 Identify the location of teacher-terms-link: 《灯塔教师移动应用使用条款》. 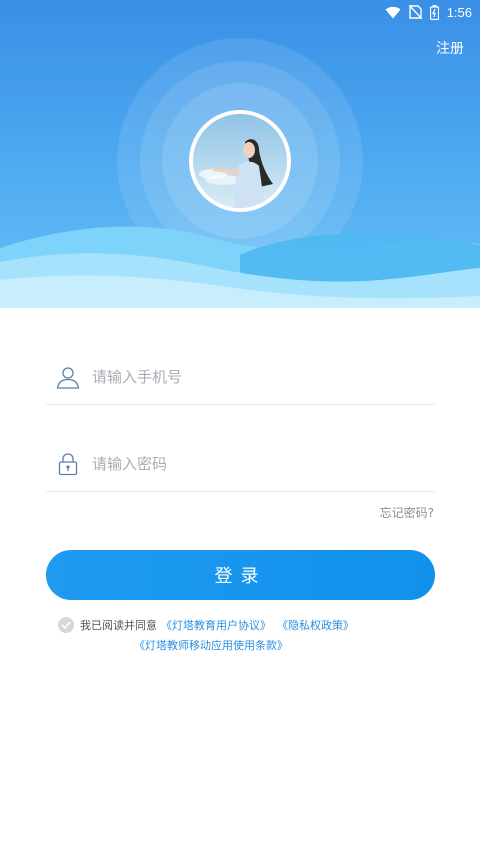
(211, 645).